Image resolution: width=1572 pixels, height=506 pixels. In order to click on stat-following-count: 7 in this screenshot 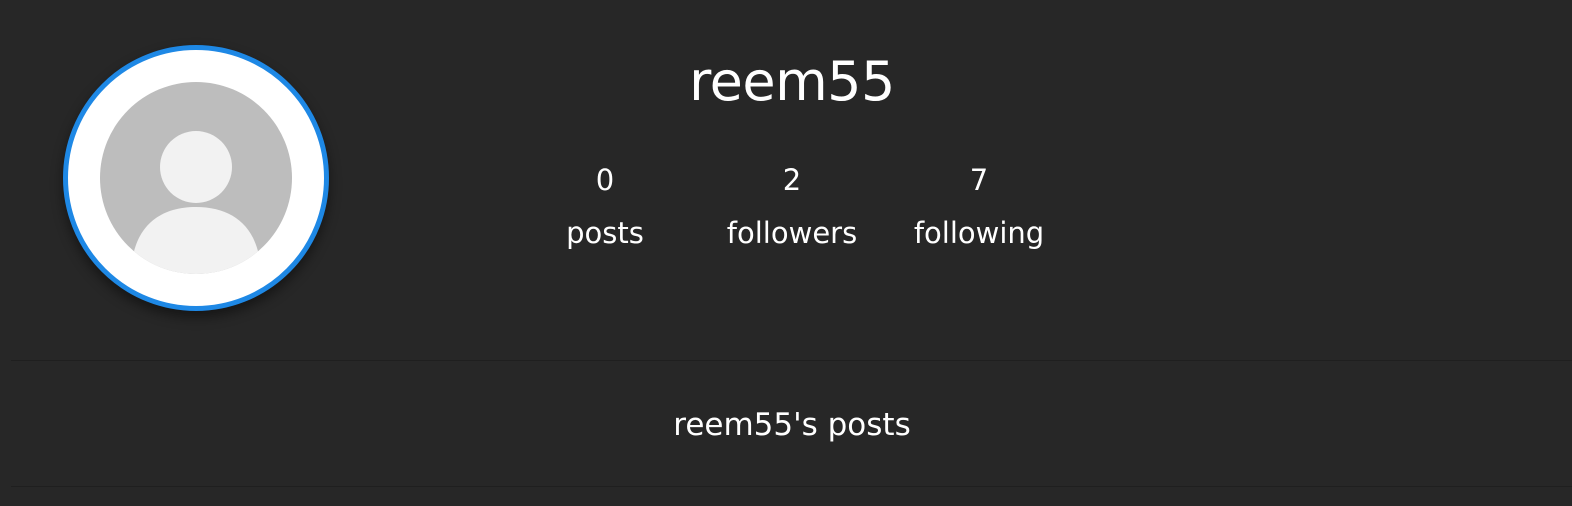, I will do `click(979, 180)`.